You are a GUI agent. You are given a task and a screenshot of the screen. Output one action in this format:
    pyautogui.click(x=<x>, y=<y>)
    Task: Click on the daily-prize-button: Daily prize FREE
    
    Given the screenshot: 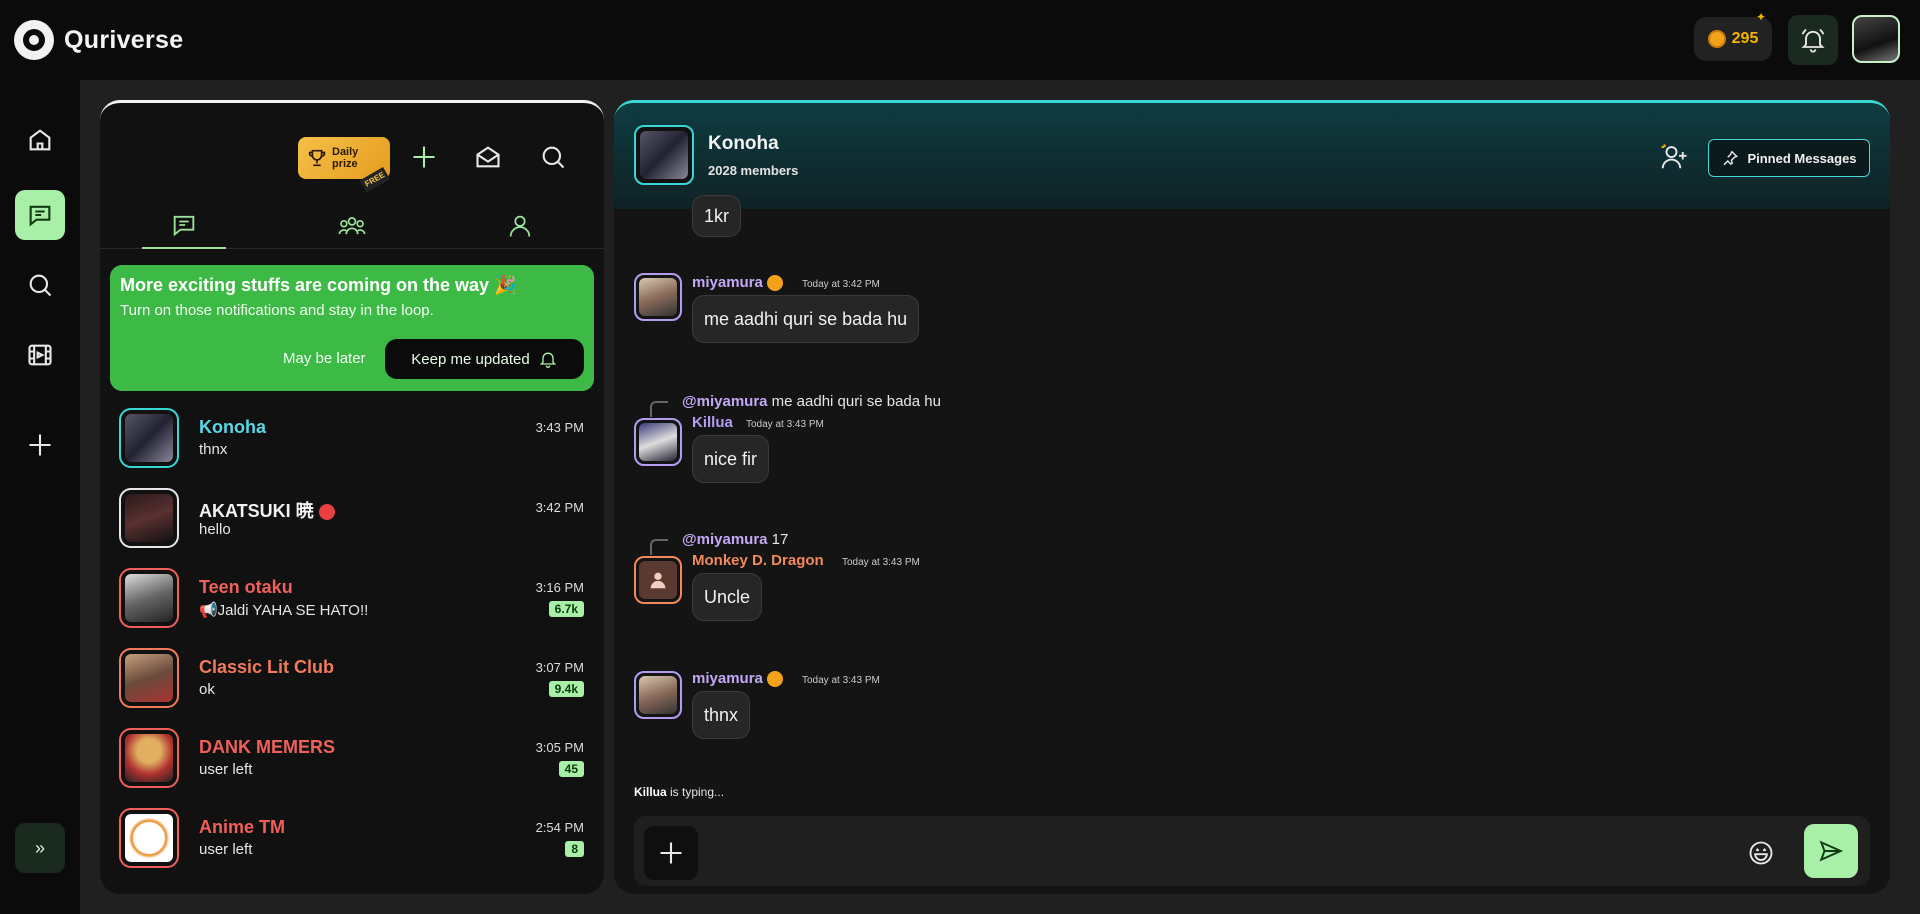 What is the action you would take?
    pyautogui.click(x=344, y=165)
    